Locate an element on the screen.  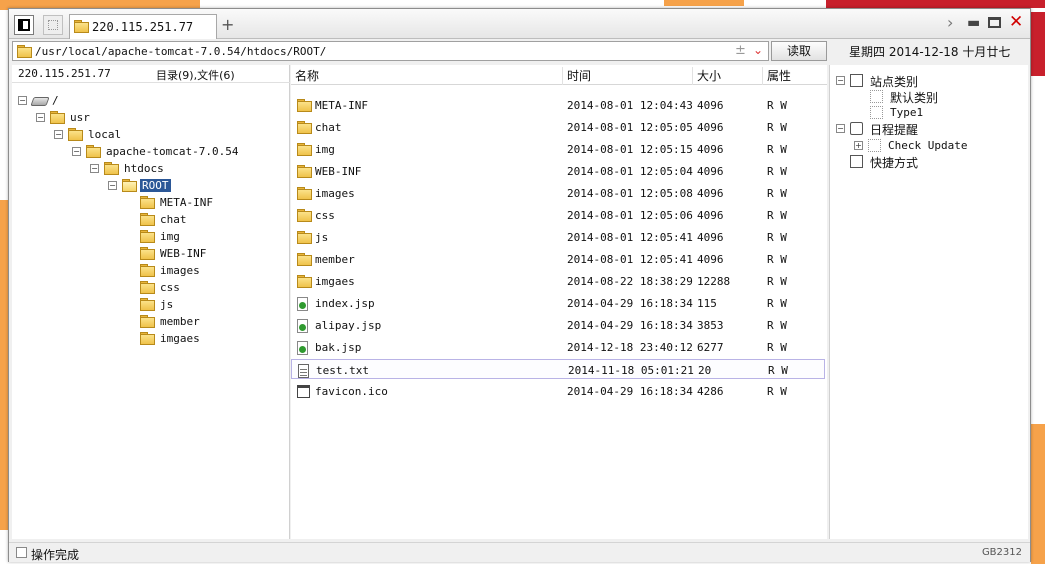
maximize-button is located at coordinates (994, 22).